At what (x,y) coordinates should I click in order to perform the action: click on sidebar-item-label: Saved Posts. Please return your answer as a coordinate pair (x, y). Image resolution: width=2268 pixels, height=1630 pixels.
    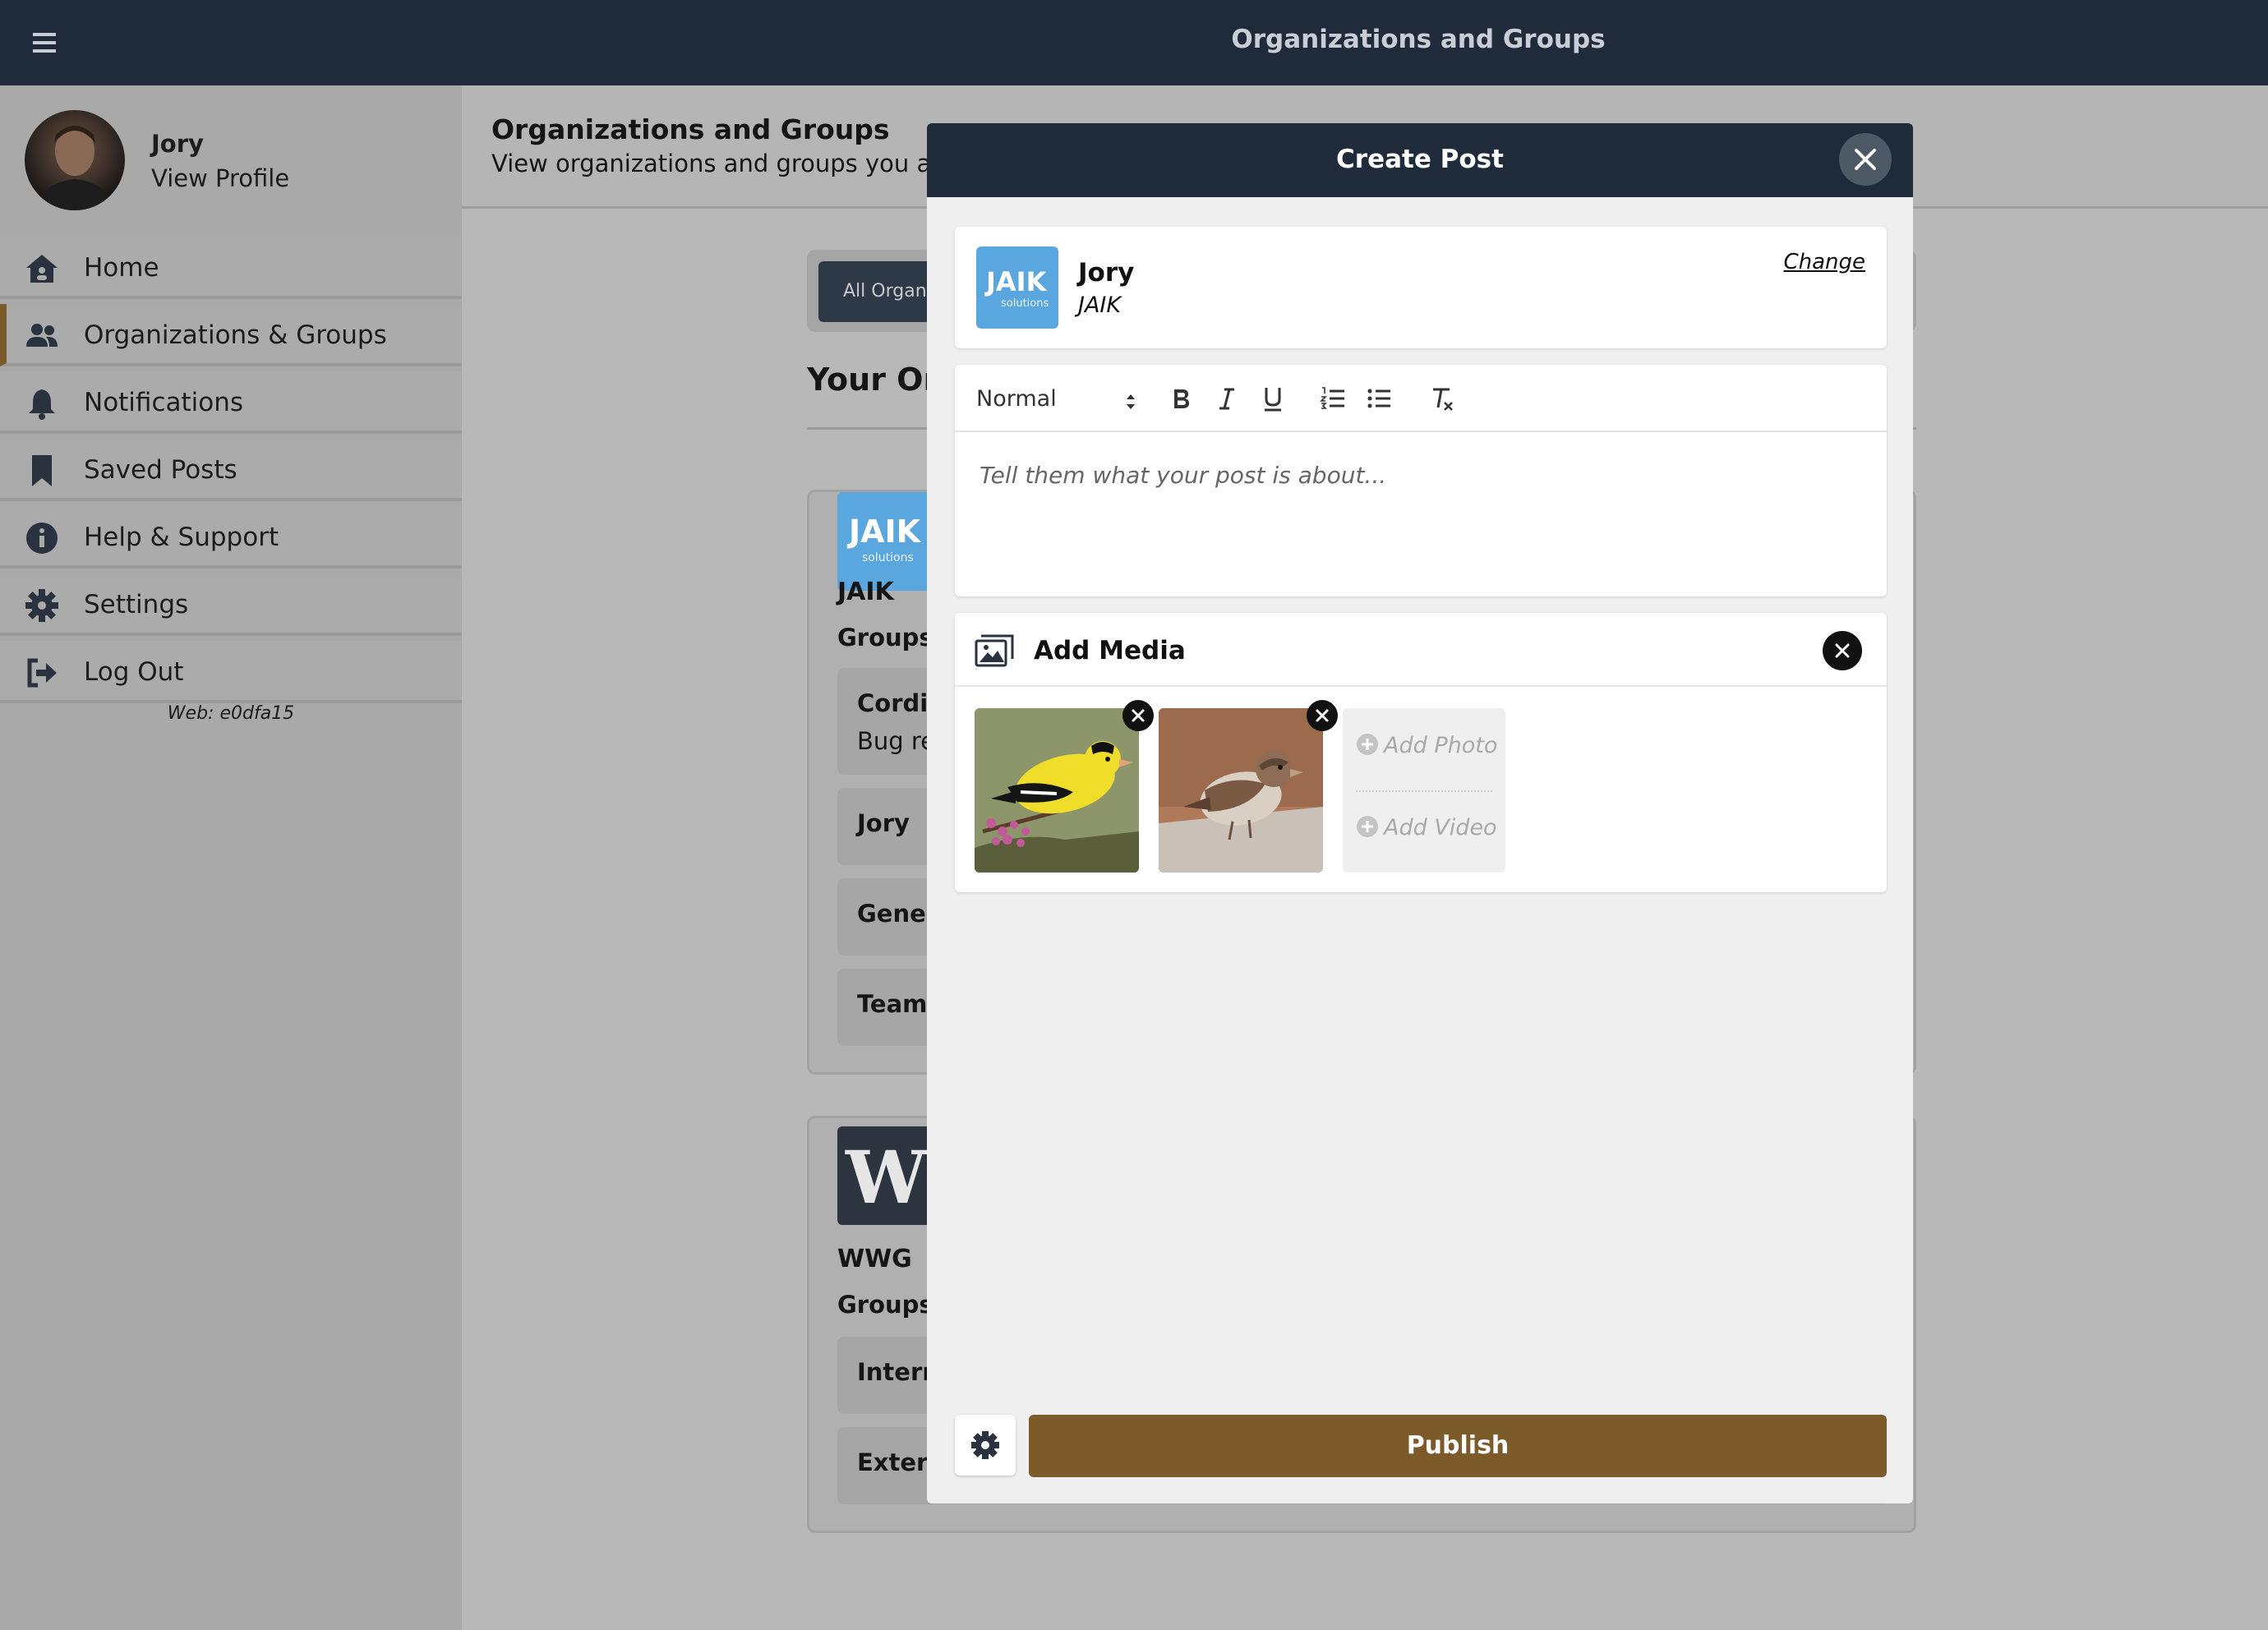
    Looking at the image, I should click on (161, 470).